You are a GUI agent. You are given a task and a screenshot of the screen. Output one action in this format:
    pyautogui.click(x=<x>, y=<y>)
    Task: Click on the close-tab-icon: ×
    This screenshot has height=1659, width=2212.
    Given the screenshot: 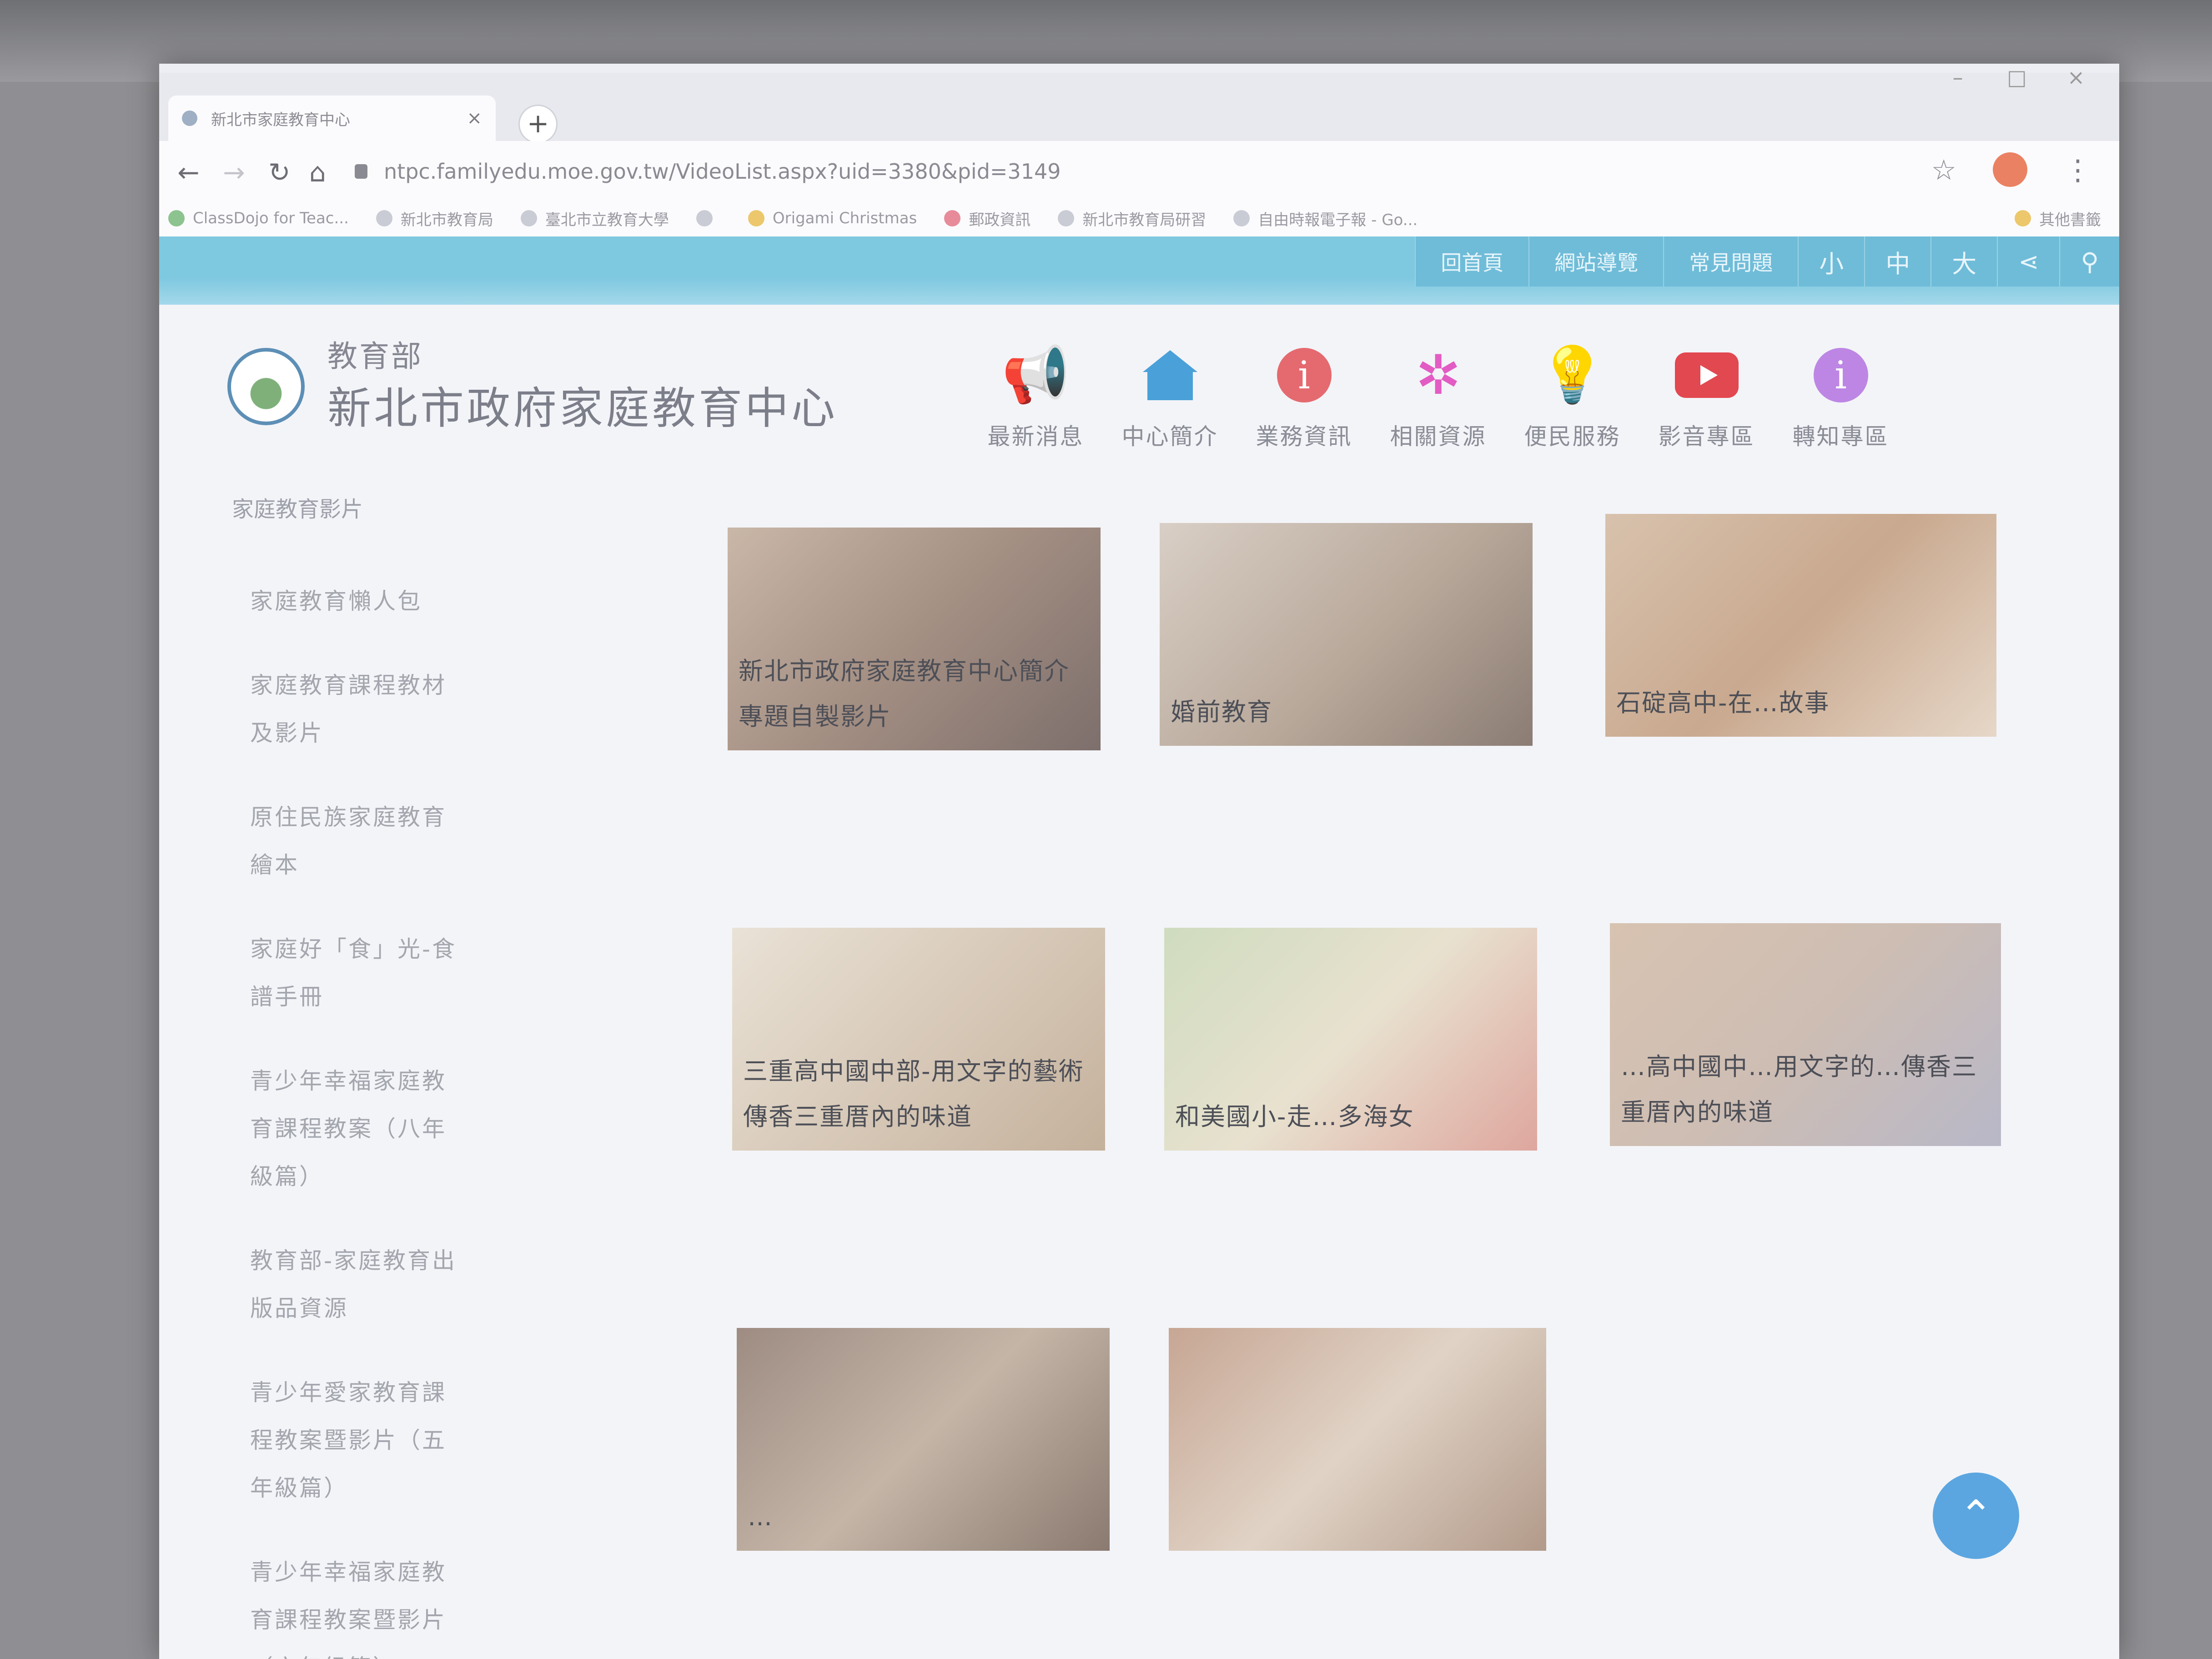 What is the action you would take?
    pyautogui.click(x=474, y=119)
    